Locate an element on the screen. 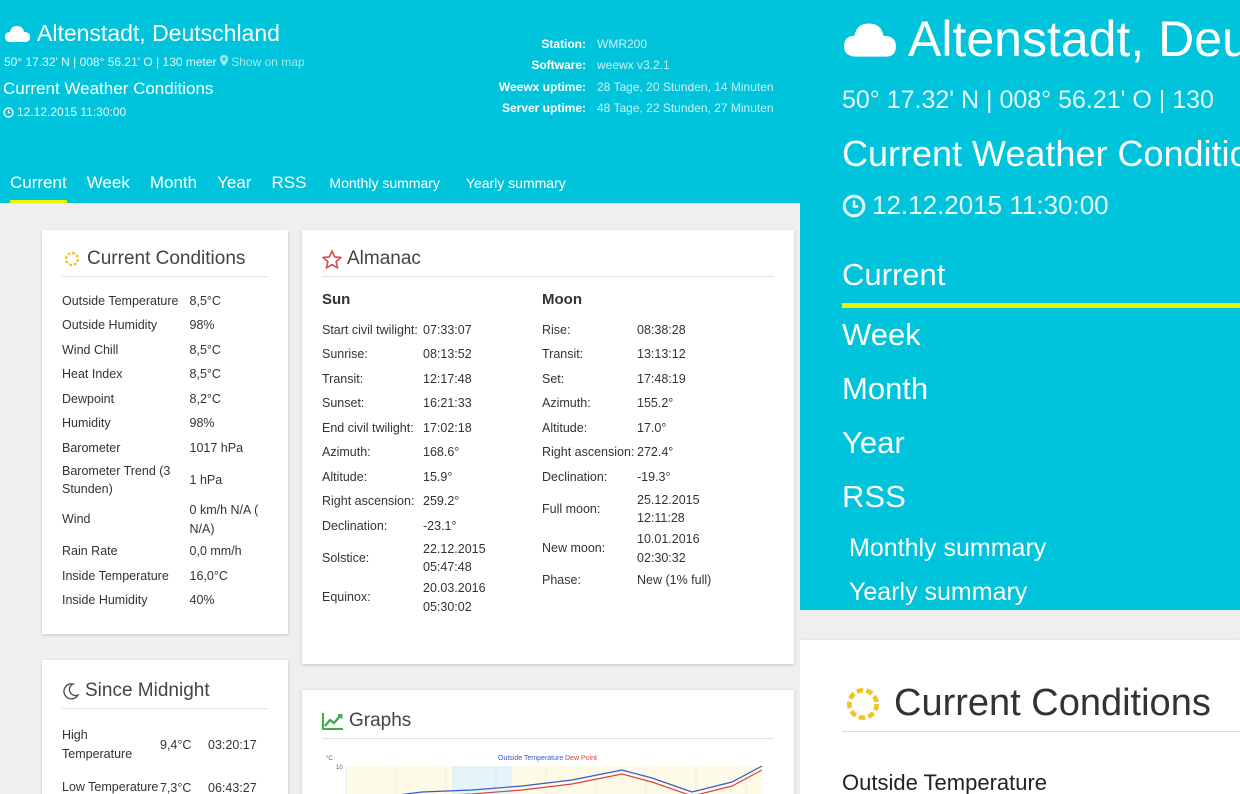  table-row: Start civil twilight: 07:33:07 is located at coordinates (432, 330).